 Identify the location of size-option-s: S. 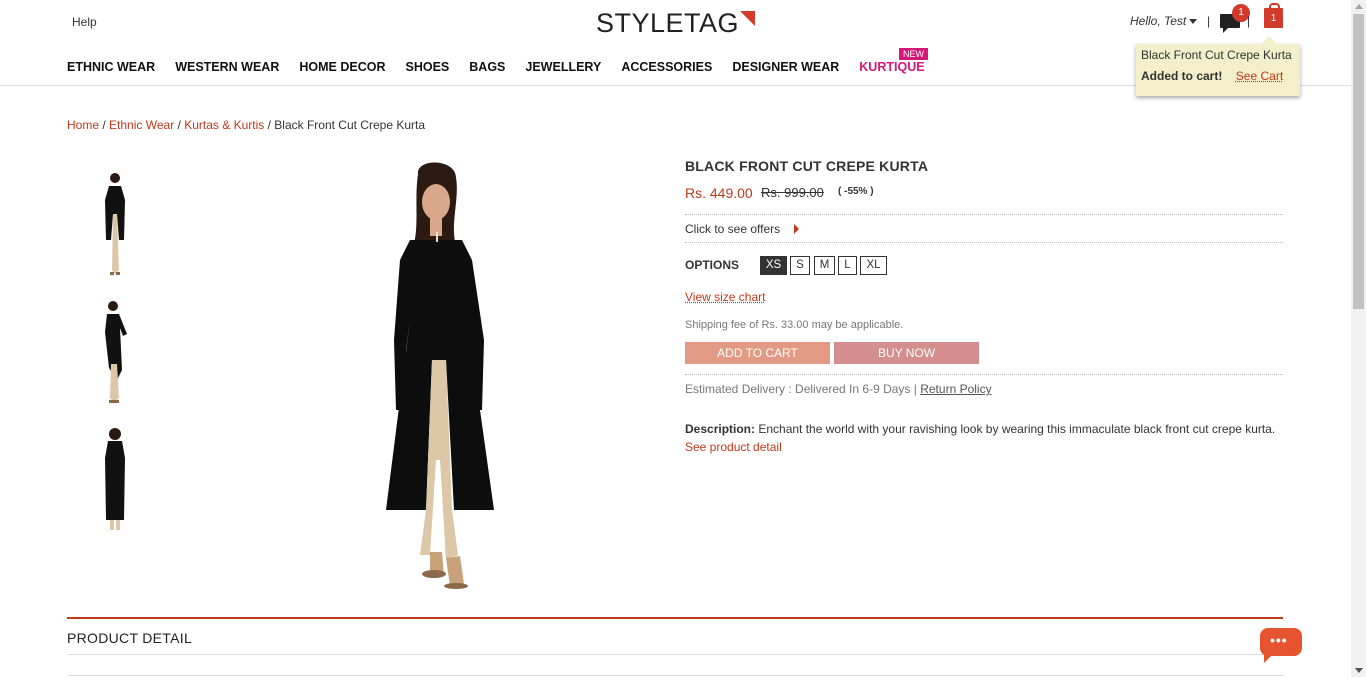
(800, 265).